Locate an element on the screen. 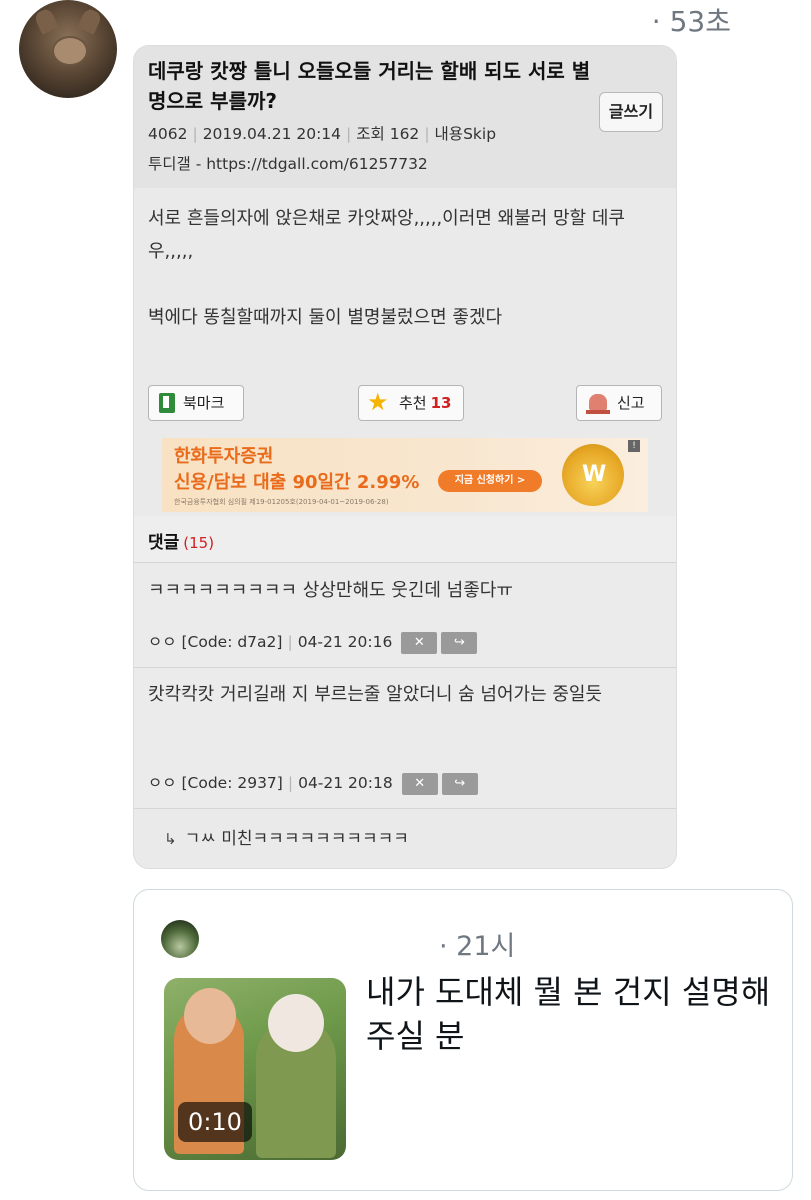 The height and width of the screenshot is (1200, 811). report-label: 신고 is located at coordinates (631, 403).